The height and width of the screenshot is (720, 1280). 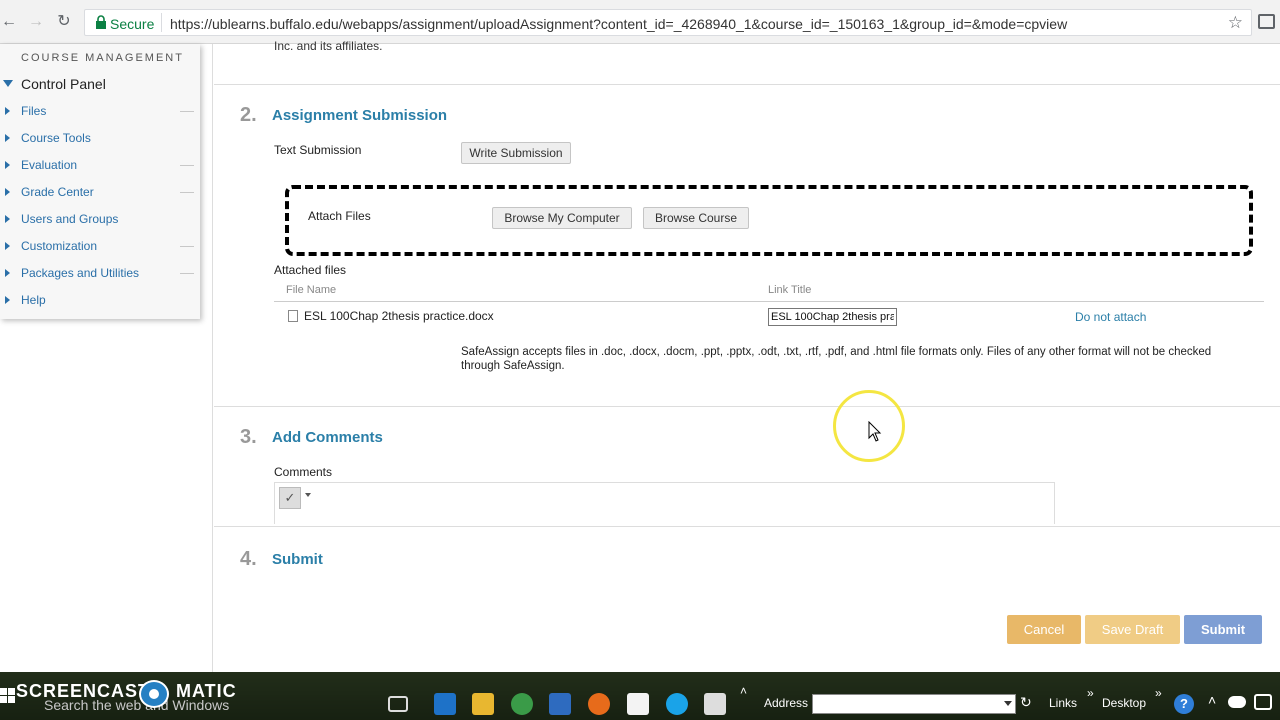 What do you see at coordinates (1266, 21) in the screenshot?
I see `cast-icon` at bounding box center [1266, 21].